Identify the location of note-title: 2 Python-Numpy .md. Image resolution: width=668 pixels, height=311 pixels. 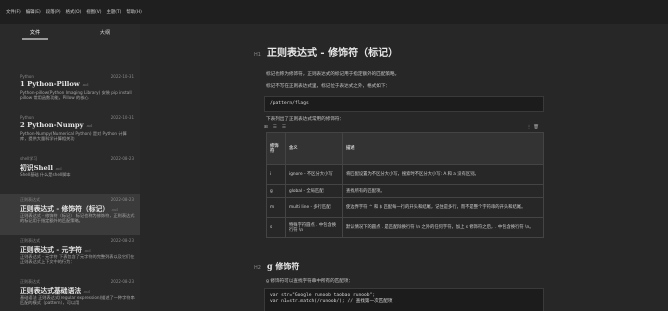
(56, 125).